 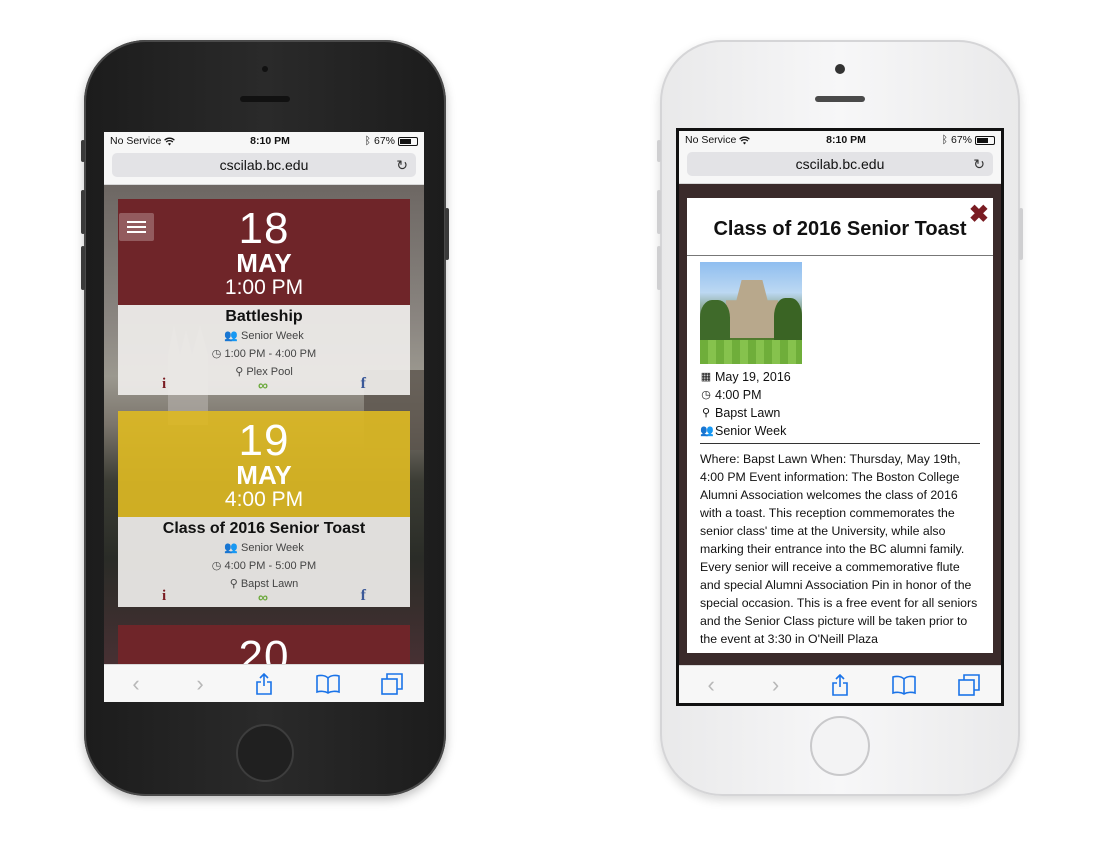 What do you see at coordinates (979, 214) in the screenshot?
I see `close-icon: ✖` at bounding box center [979, 214].